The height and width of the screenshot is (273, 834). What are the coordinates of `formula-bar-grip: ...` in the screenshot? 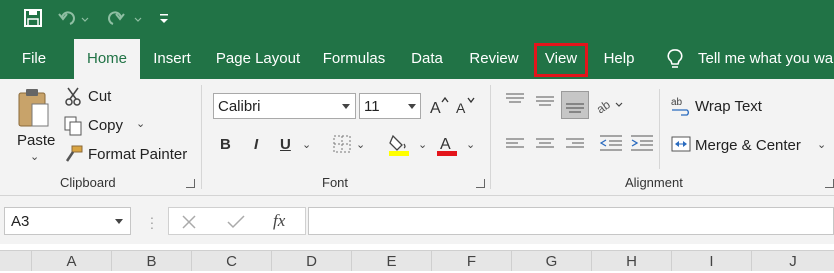 It's located at (152, 219).